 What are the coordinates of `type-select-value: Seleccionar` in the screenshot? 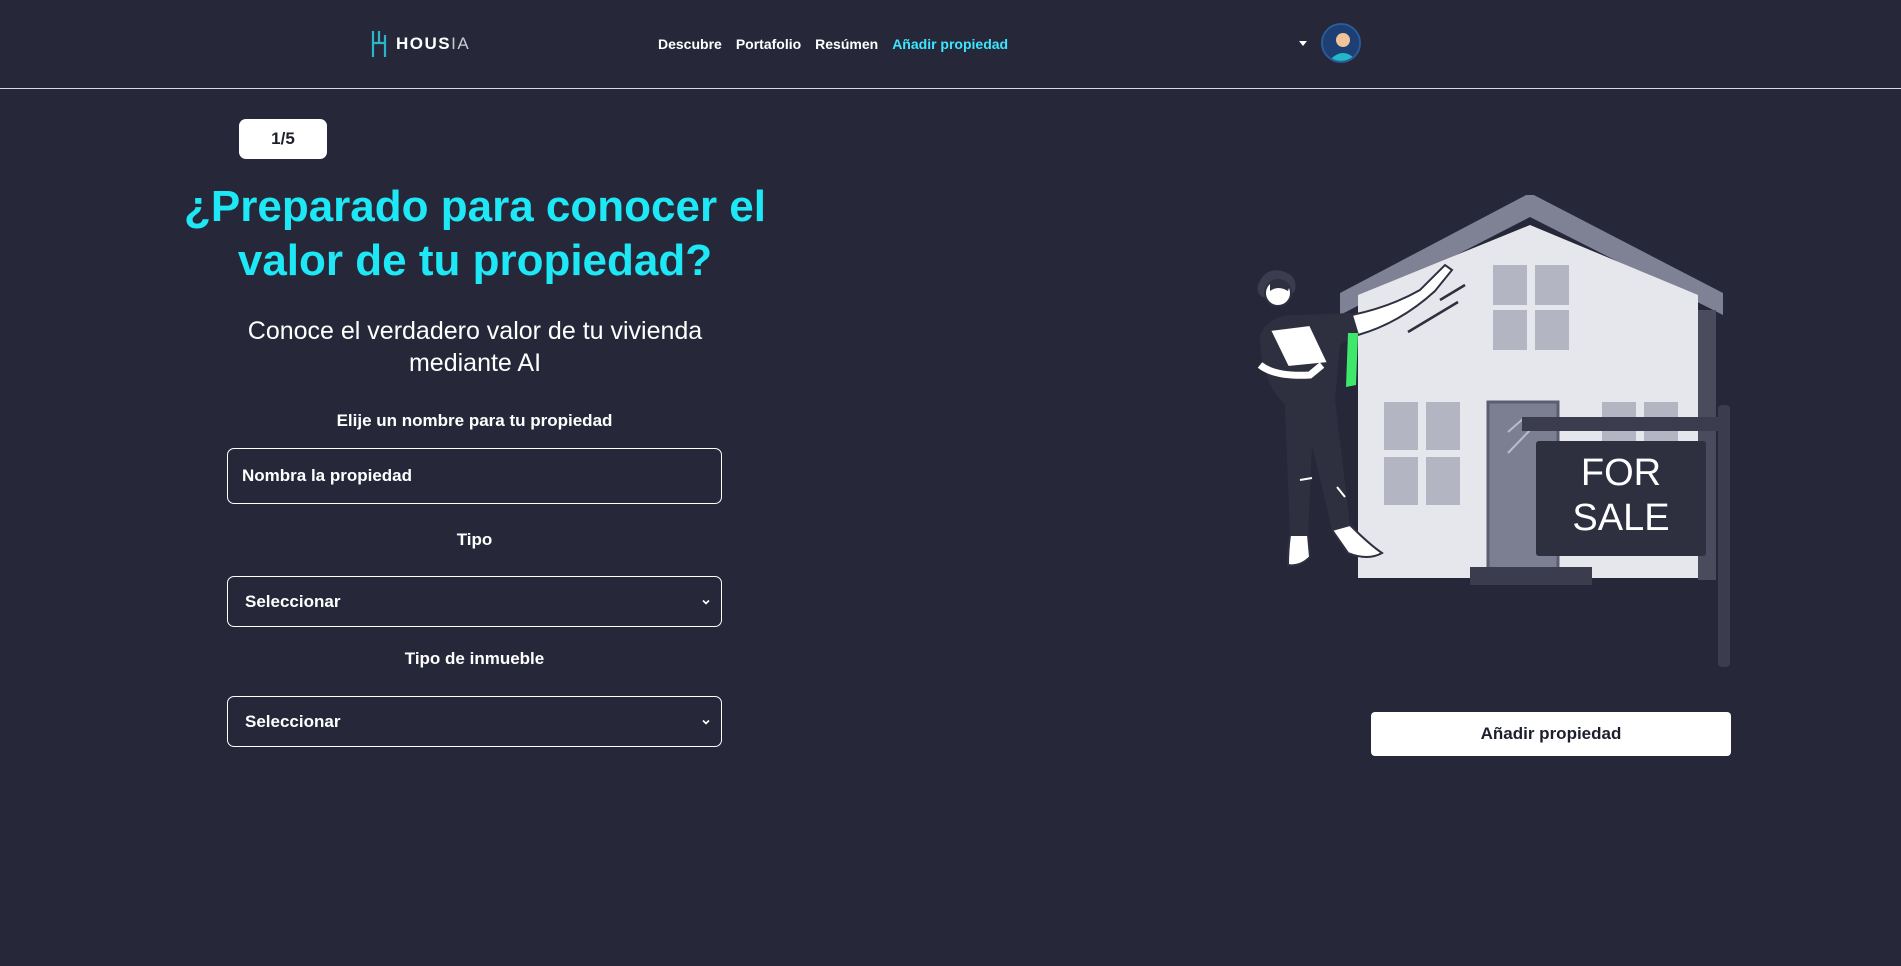 It's located at (293, 601).